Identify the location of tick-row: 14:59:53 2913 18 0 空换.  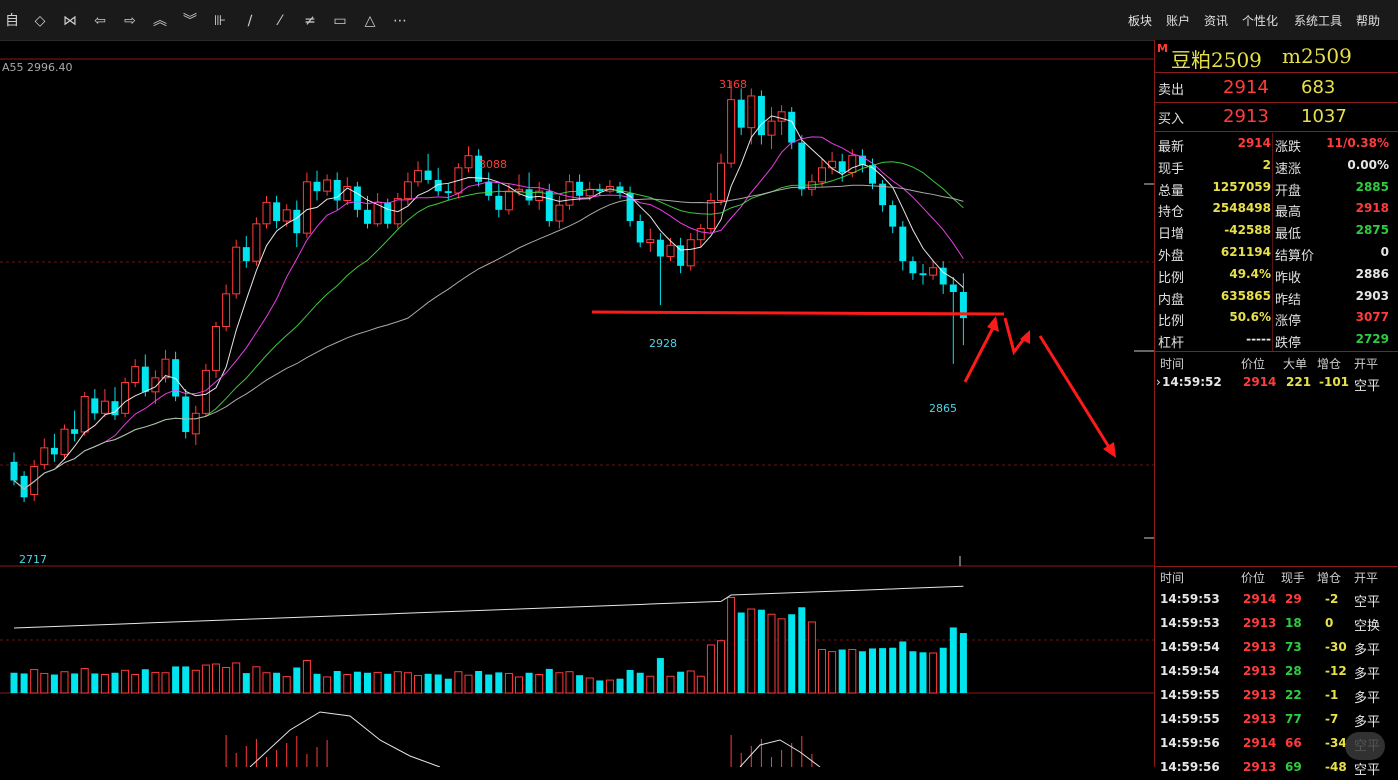
(1276, 625).